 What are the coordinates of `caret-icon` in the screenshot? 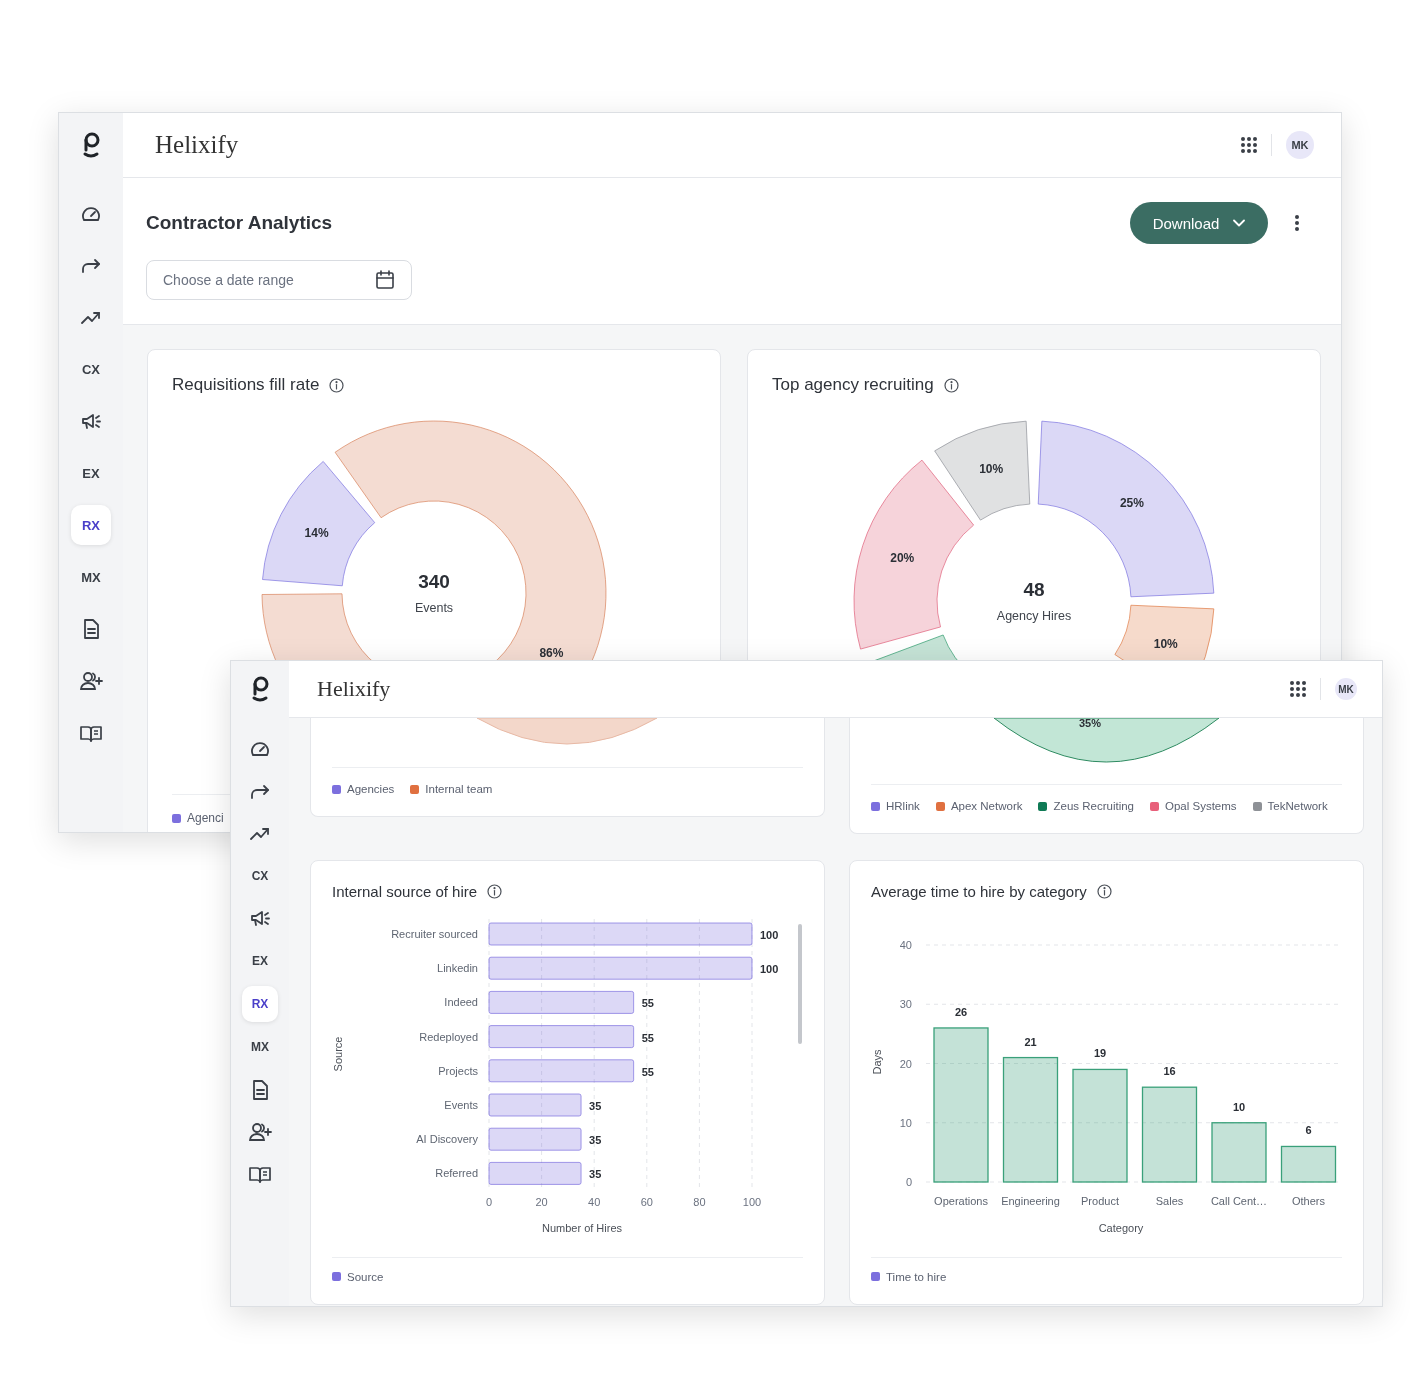 It's located at (1239, 223).